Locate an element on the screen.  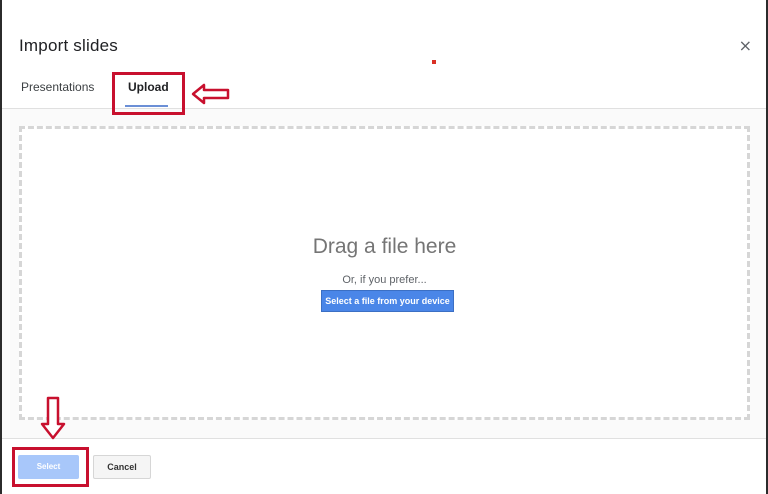
tab-bar: Presentations Upload is located at coordinates (384, 89).